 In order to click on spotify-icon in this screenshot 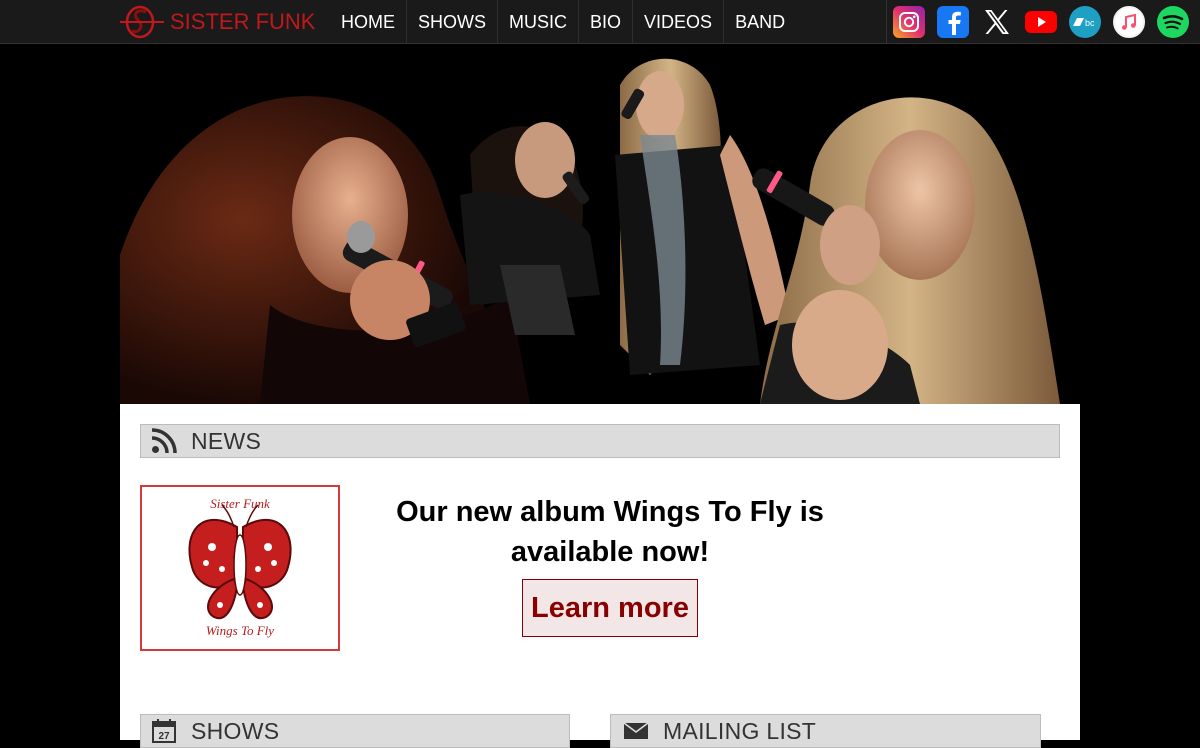, I will do `click(1173, 22)`.